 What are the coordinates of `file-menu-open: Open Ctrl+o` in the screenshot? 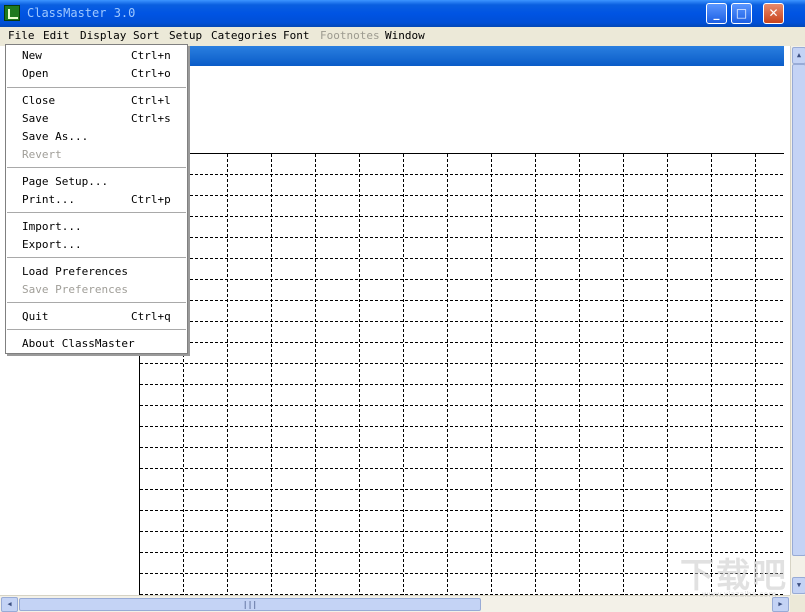 It's located at (96, 74).